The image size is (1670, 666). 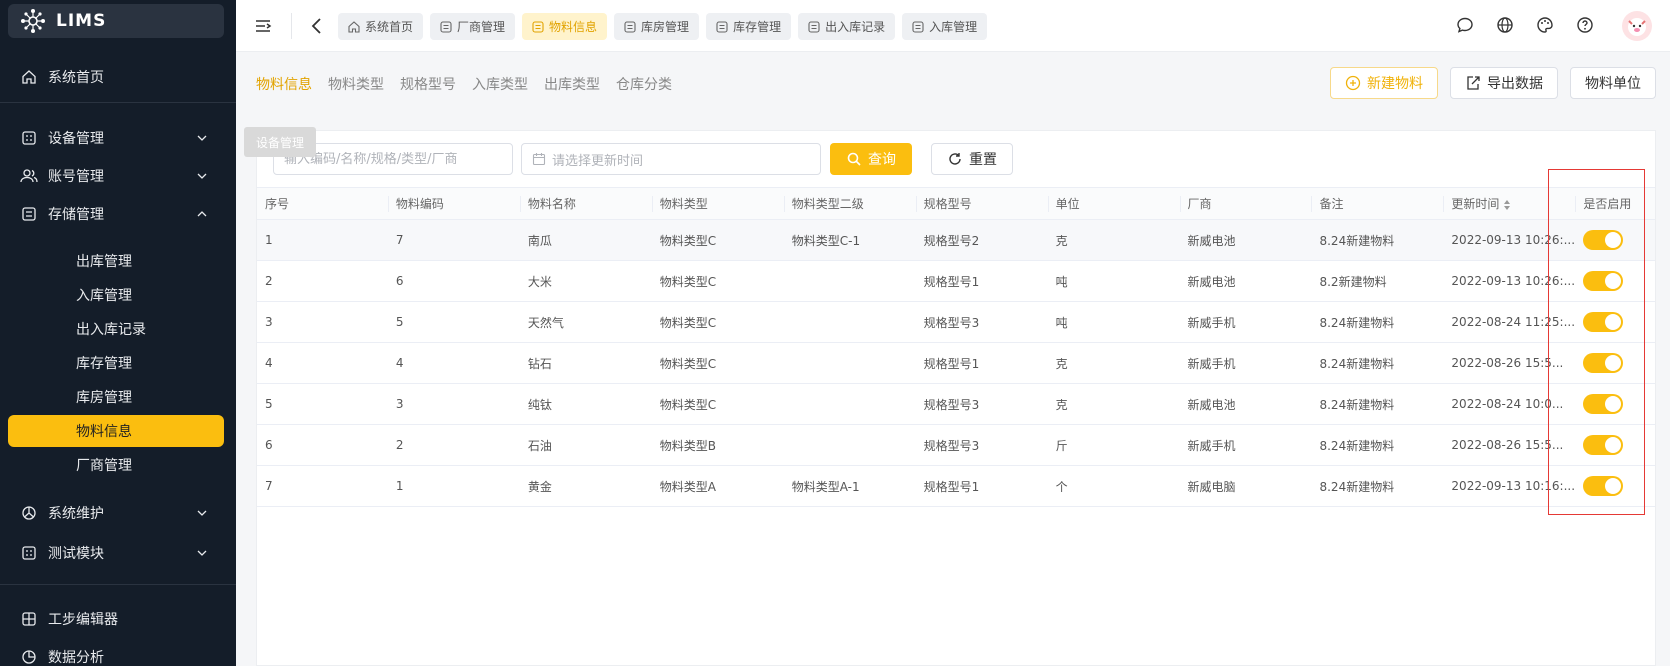 What do you see at coordinates (263, 26) in the screenshot?
I see `menu-toggle-icon` at bounding box center [263, 26].